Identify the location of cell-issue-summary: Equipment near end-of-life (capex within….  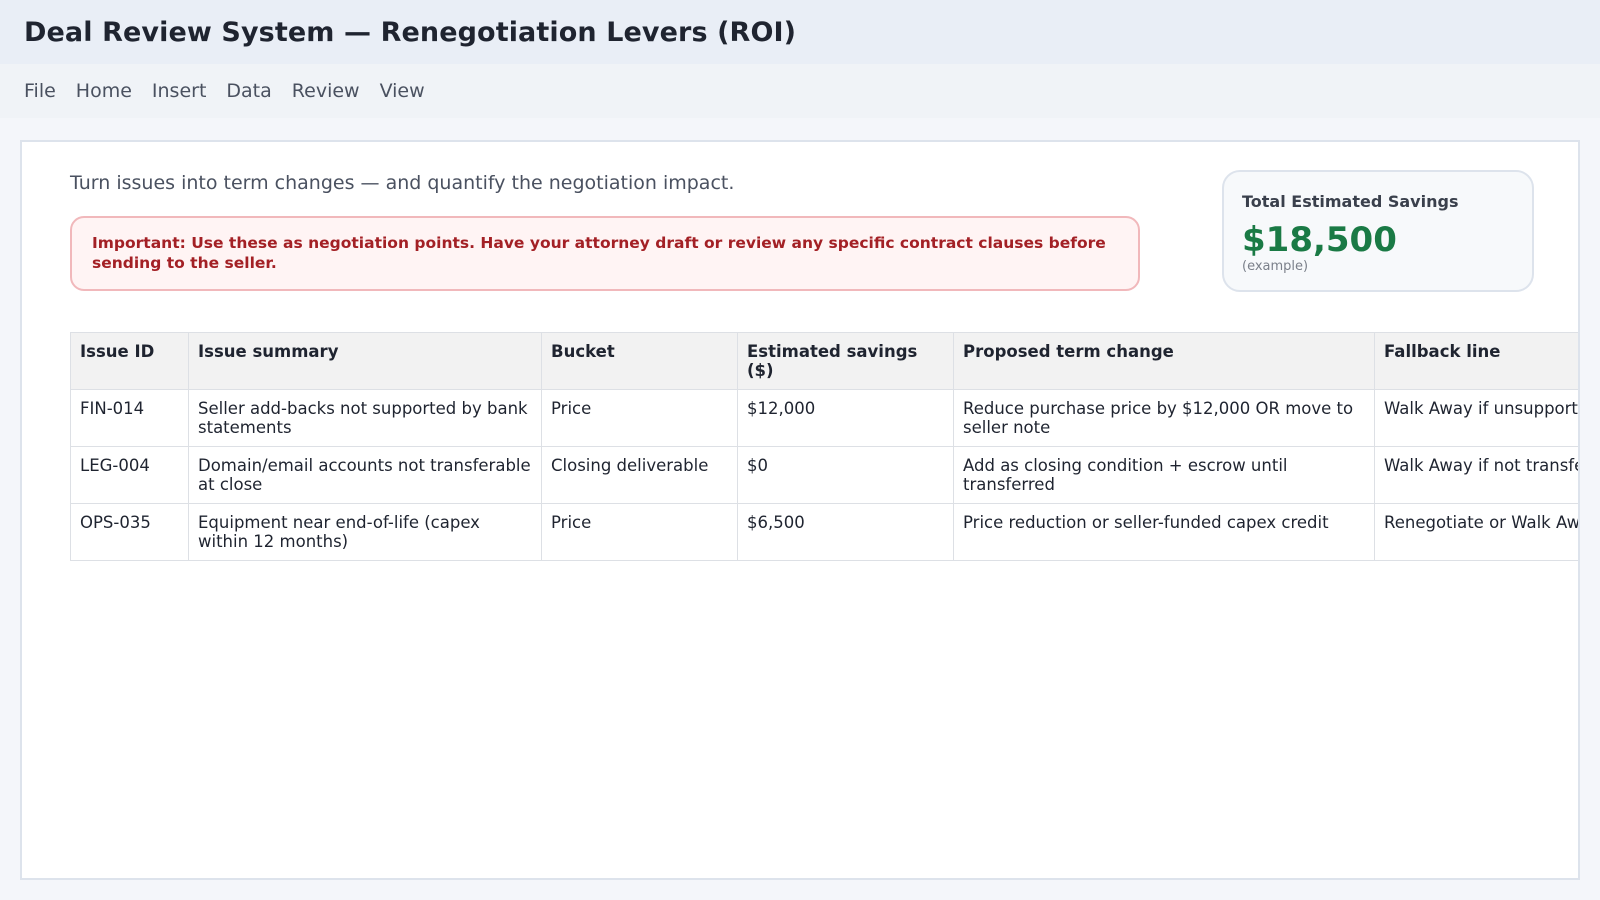
(365, 532).